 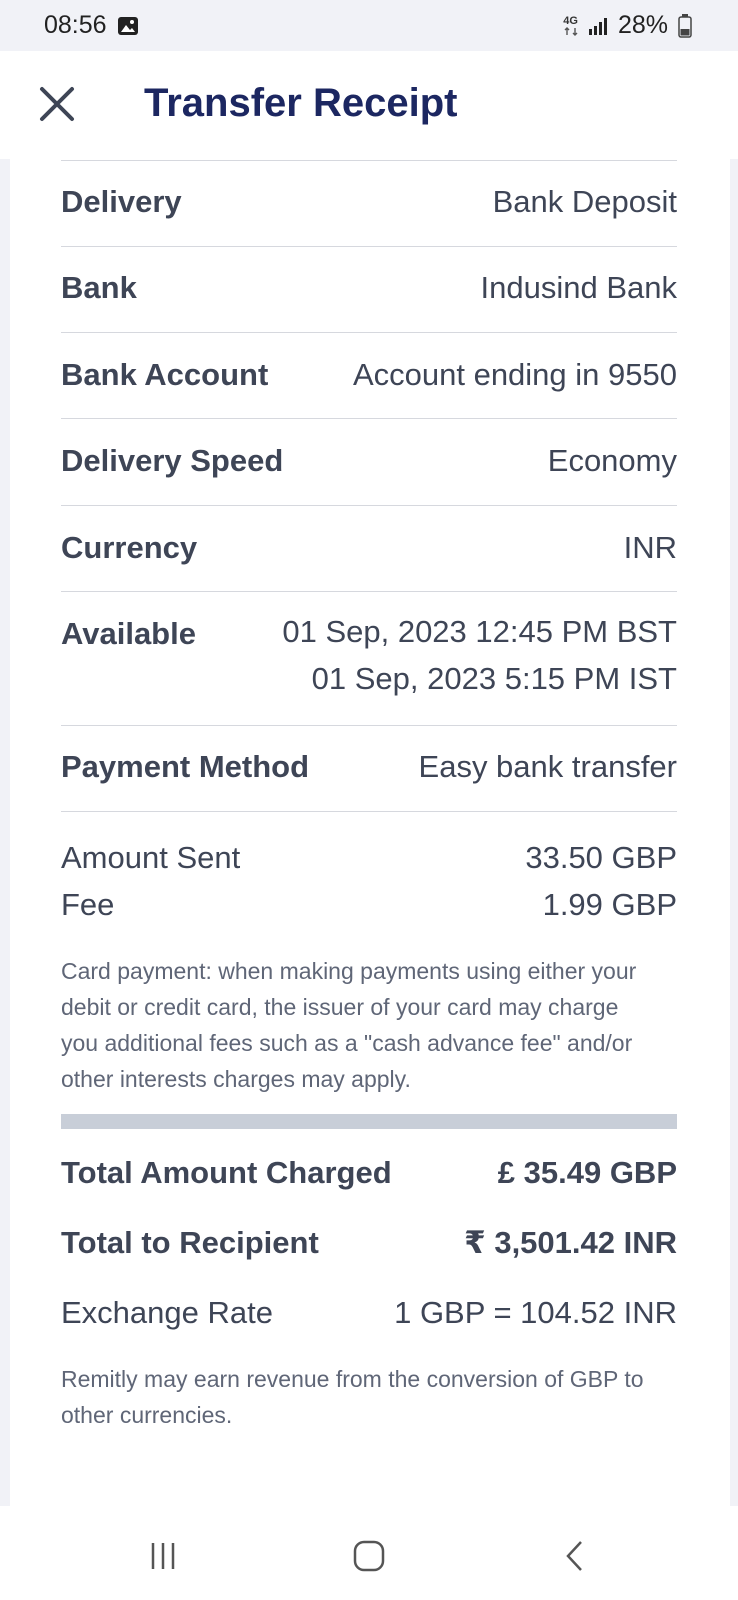 I want to click on detail-row-currency: Currency INR, so click(x=369, y=548).